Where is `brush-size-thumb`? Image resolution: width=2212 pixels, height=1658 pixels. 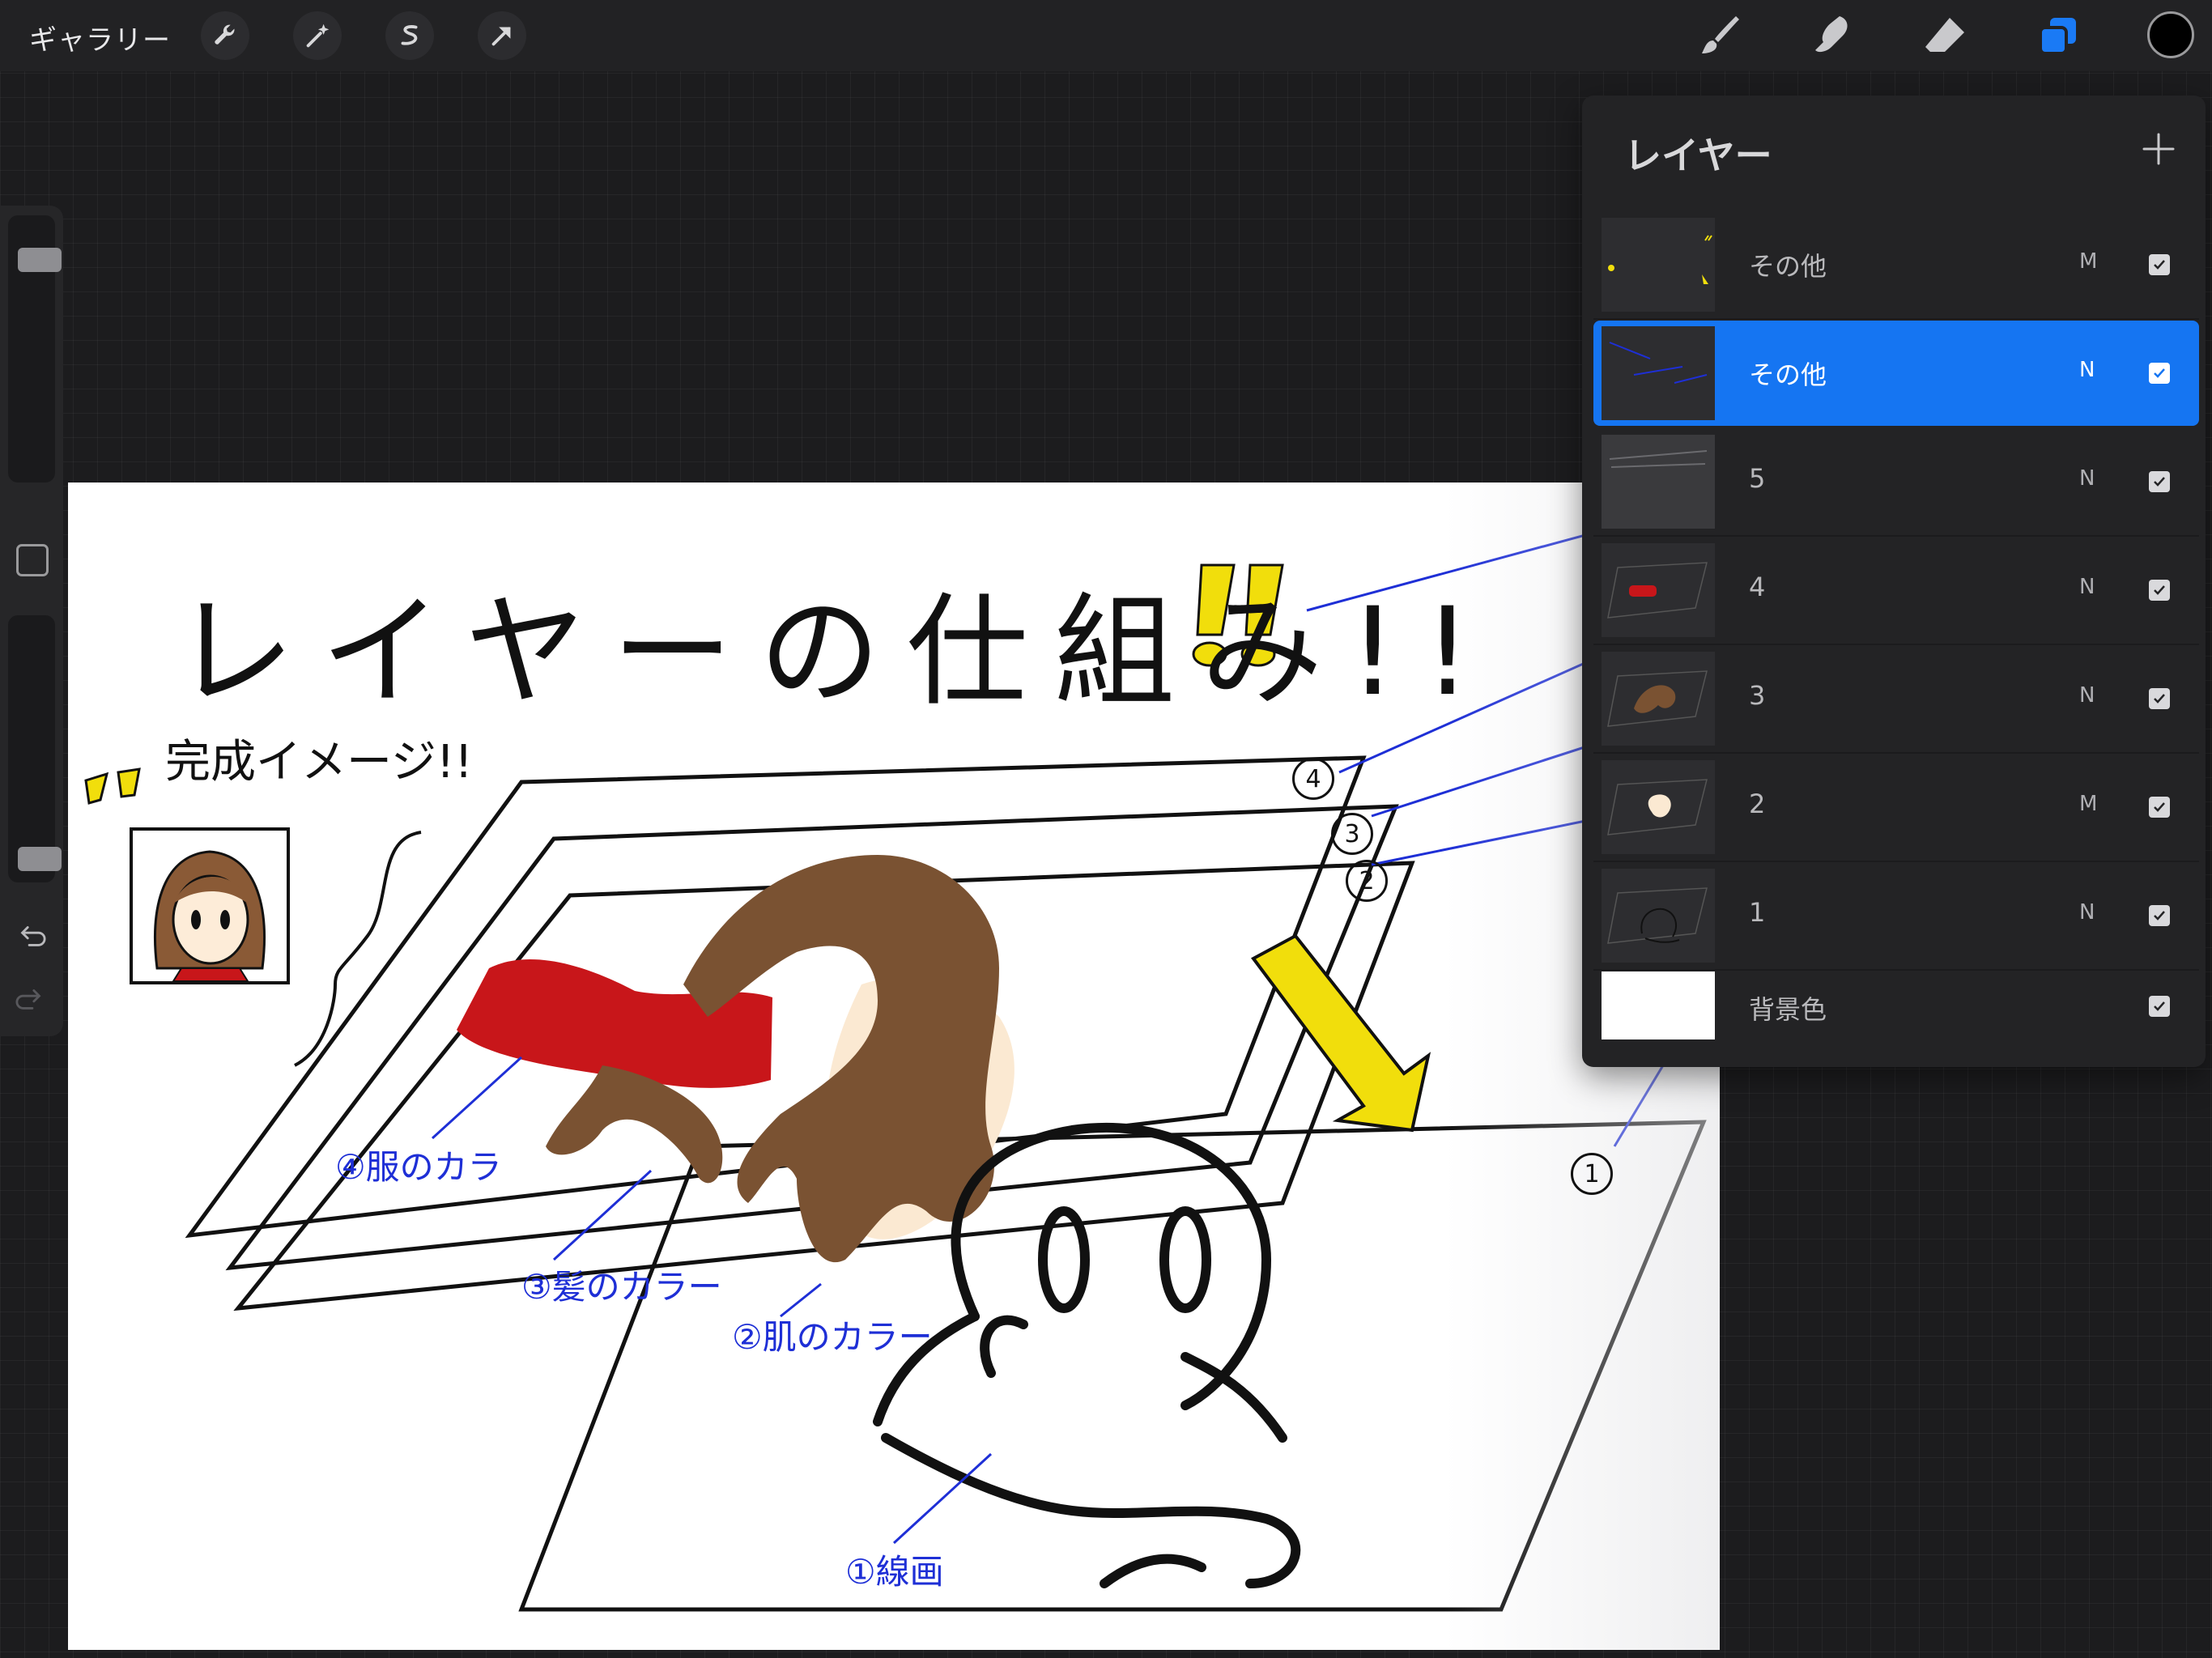
brush-size-thumb is located at coordinates (40, 260).